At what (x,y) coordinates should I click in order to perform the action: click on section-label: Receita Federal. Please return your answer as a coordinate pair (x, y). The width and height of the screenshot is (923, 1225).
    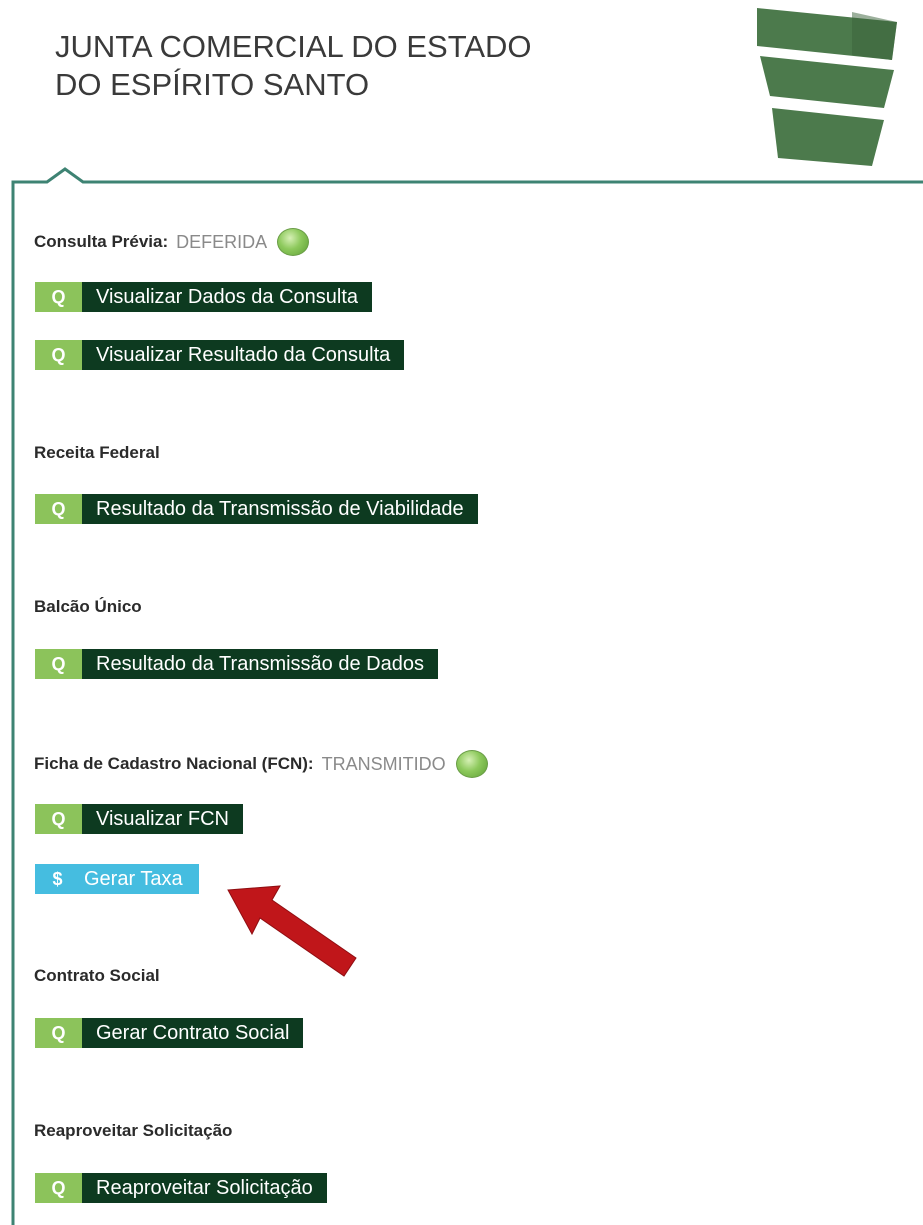
    Looking at the image, I should click on (97, 452).